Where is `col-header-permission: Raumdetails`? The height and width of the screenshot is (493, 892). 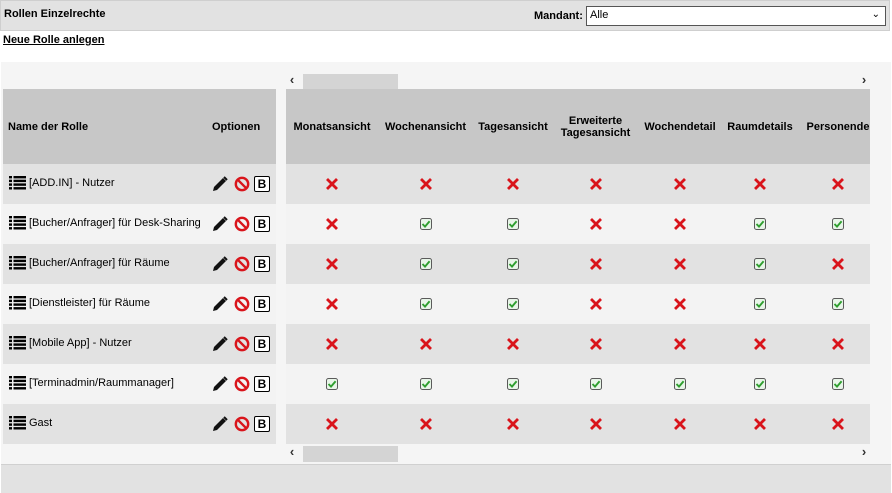
col-header-permission: Raumdetails is located at coordinates (760, 126).